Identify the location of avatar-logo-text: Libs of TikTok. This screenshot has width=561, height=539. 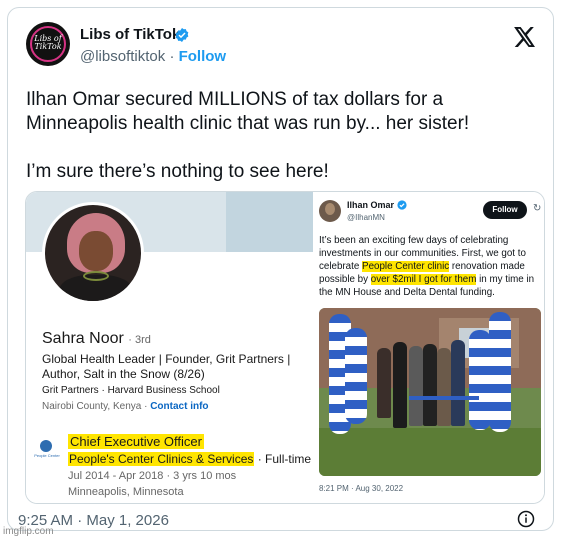
(48, 42).